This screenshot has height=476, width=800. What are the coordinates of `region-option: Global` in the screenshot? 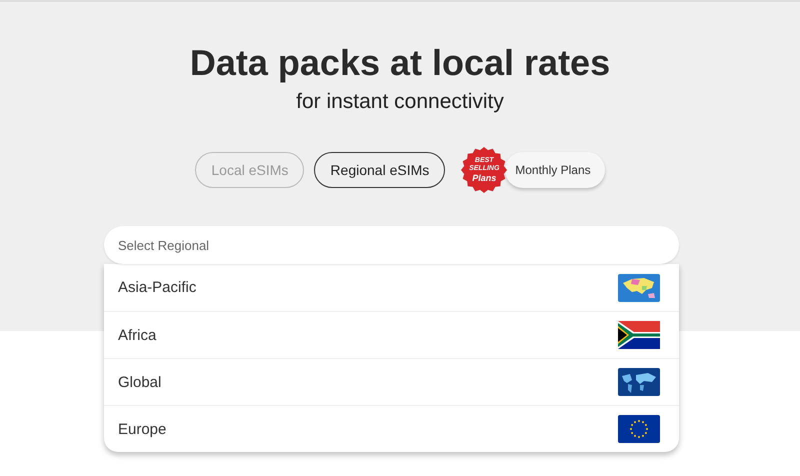 It's located at (391, 381).